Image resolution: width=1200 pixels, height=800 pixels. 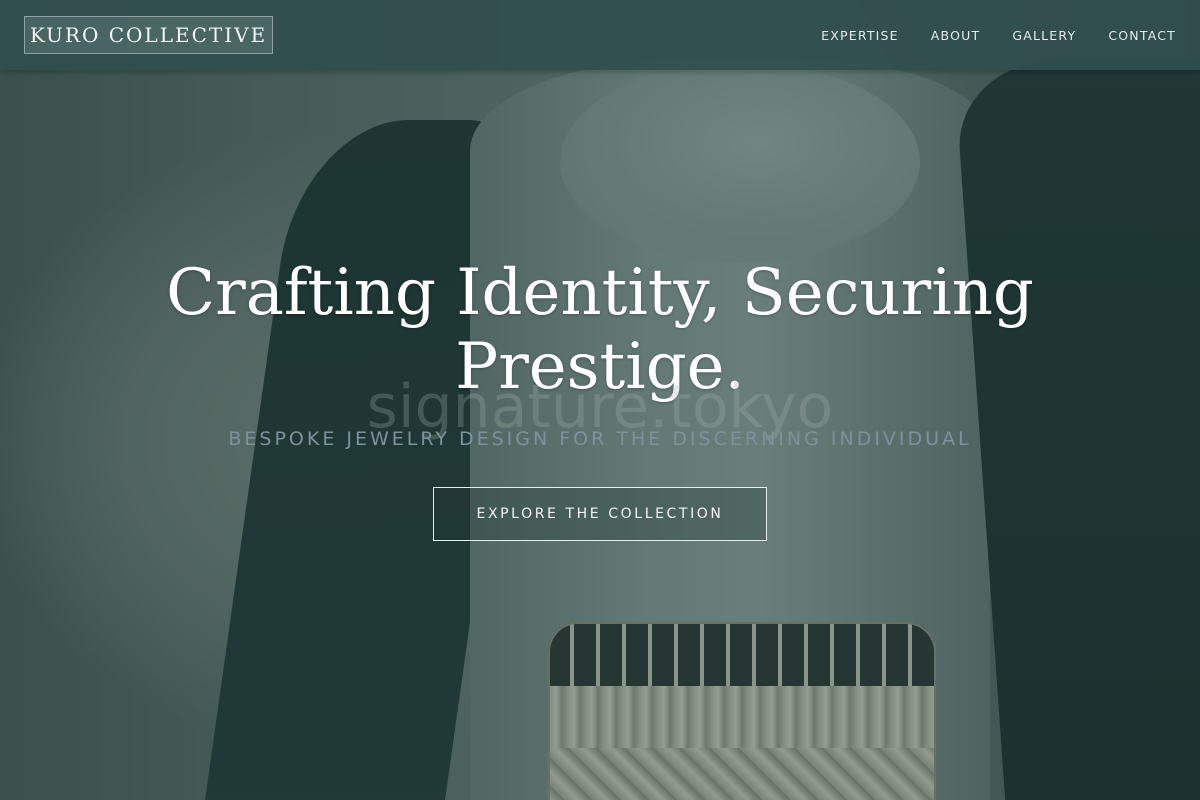 What do you see at coordinates (1142, 35) in the screenshot?
I see `nav-link-contact: CONTACT` at bounding box center [1142, 35].